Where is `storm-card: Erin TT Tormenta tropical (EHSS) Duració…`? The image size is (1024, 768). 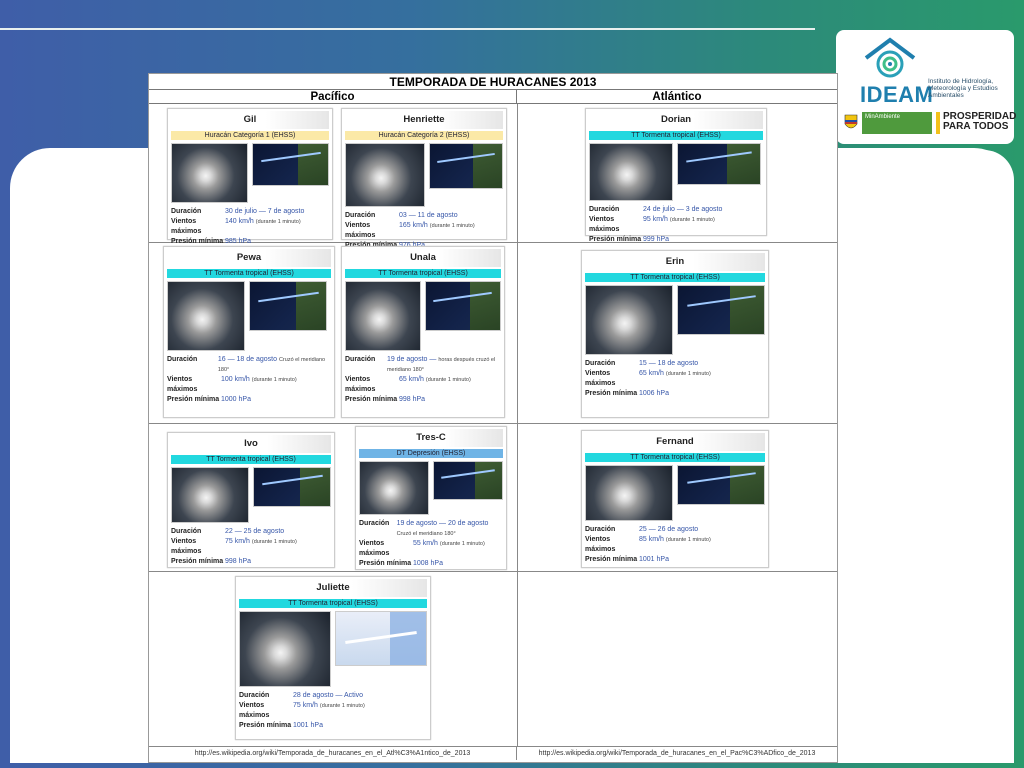 storm-card: Erin TT Tormenta tropical (EHSS) Duració… is located at coordinates (675, 334).